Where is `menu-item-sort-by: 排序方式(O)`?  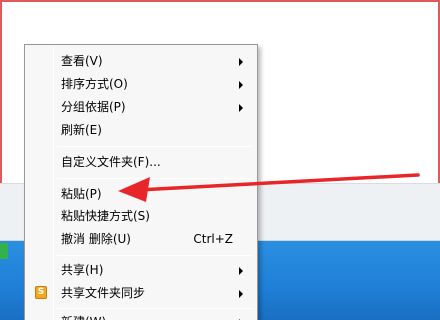
menu-item-sort-by: 排序方式(O) is located at coordinates (141, 84).